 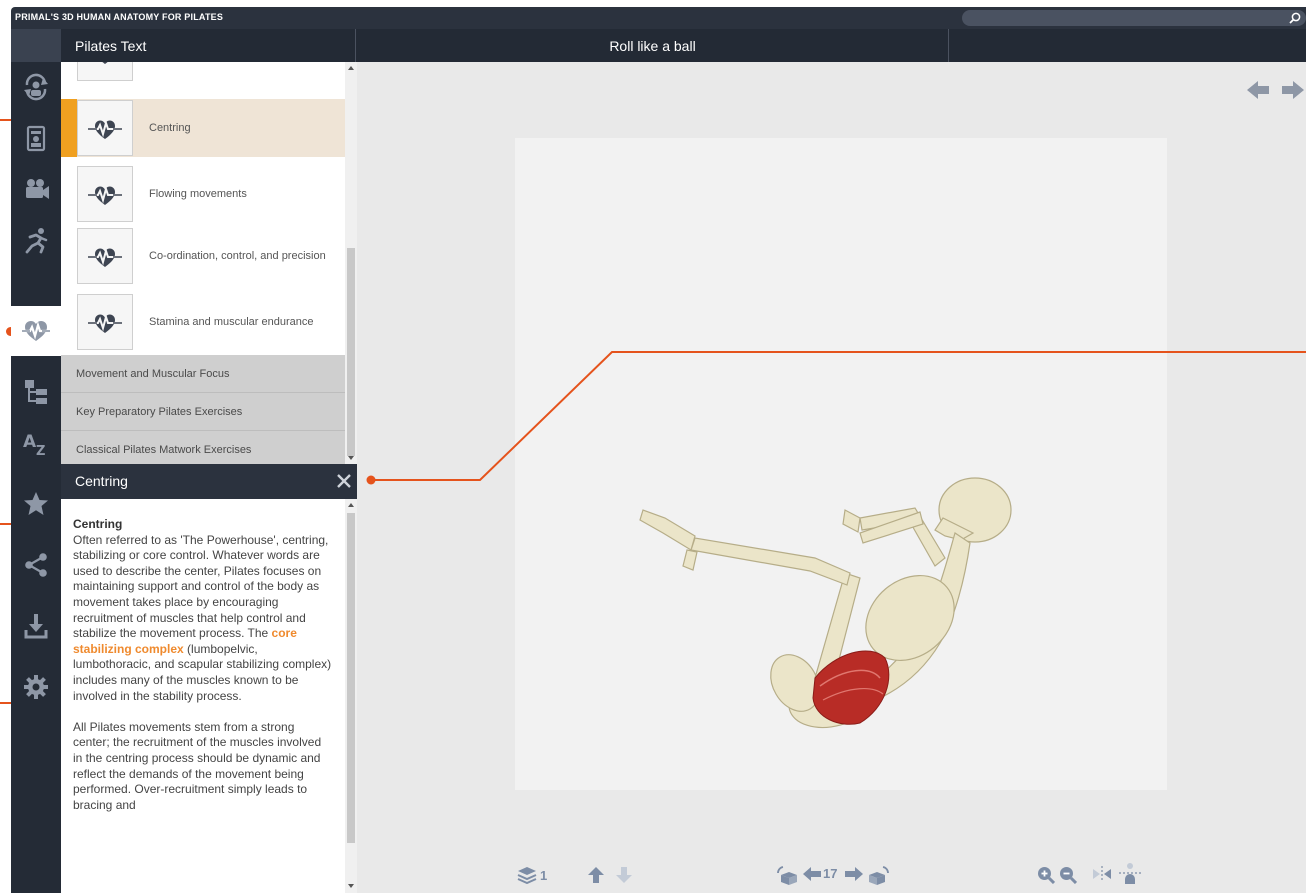 What do you see at coordinates (36, 240) in the screenshot?
I see `nav-exercises` at bounding box center [36, 240].